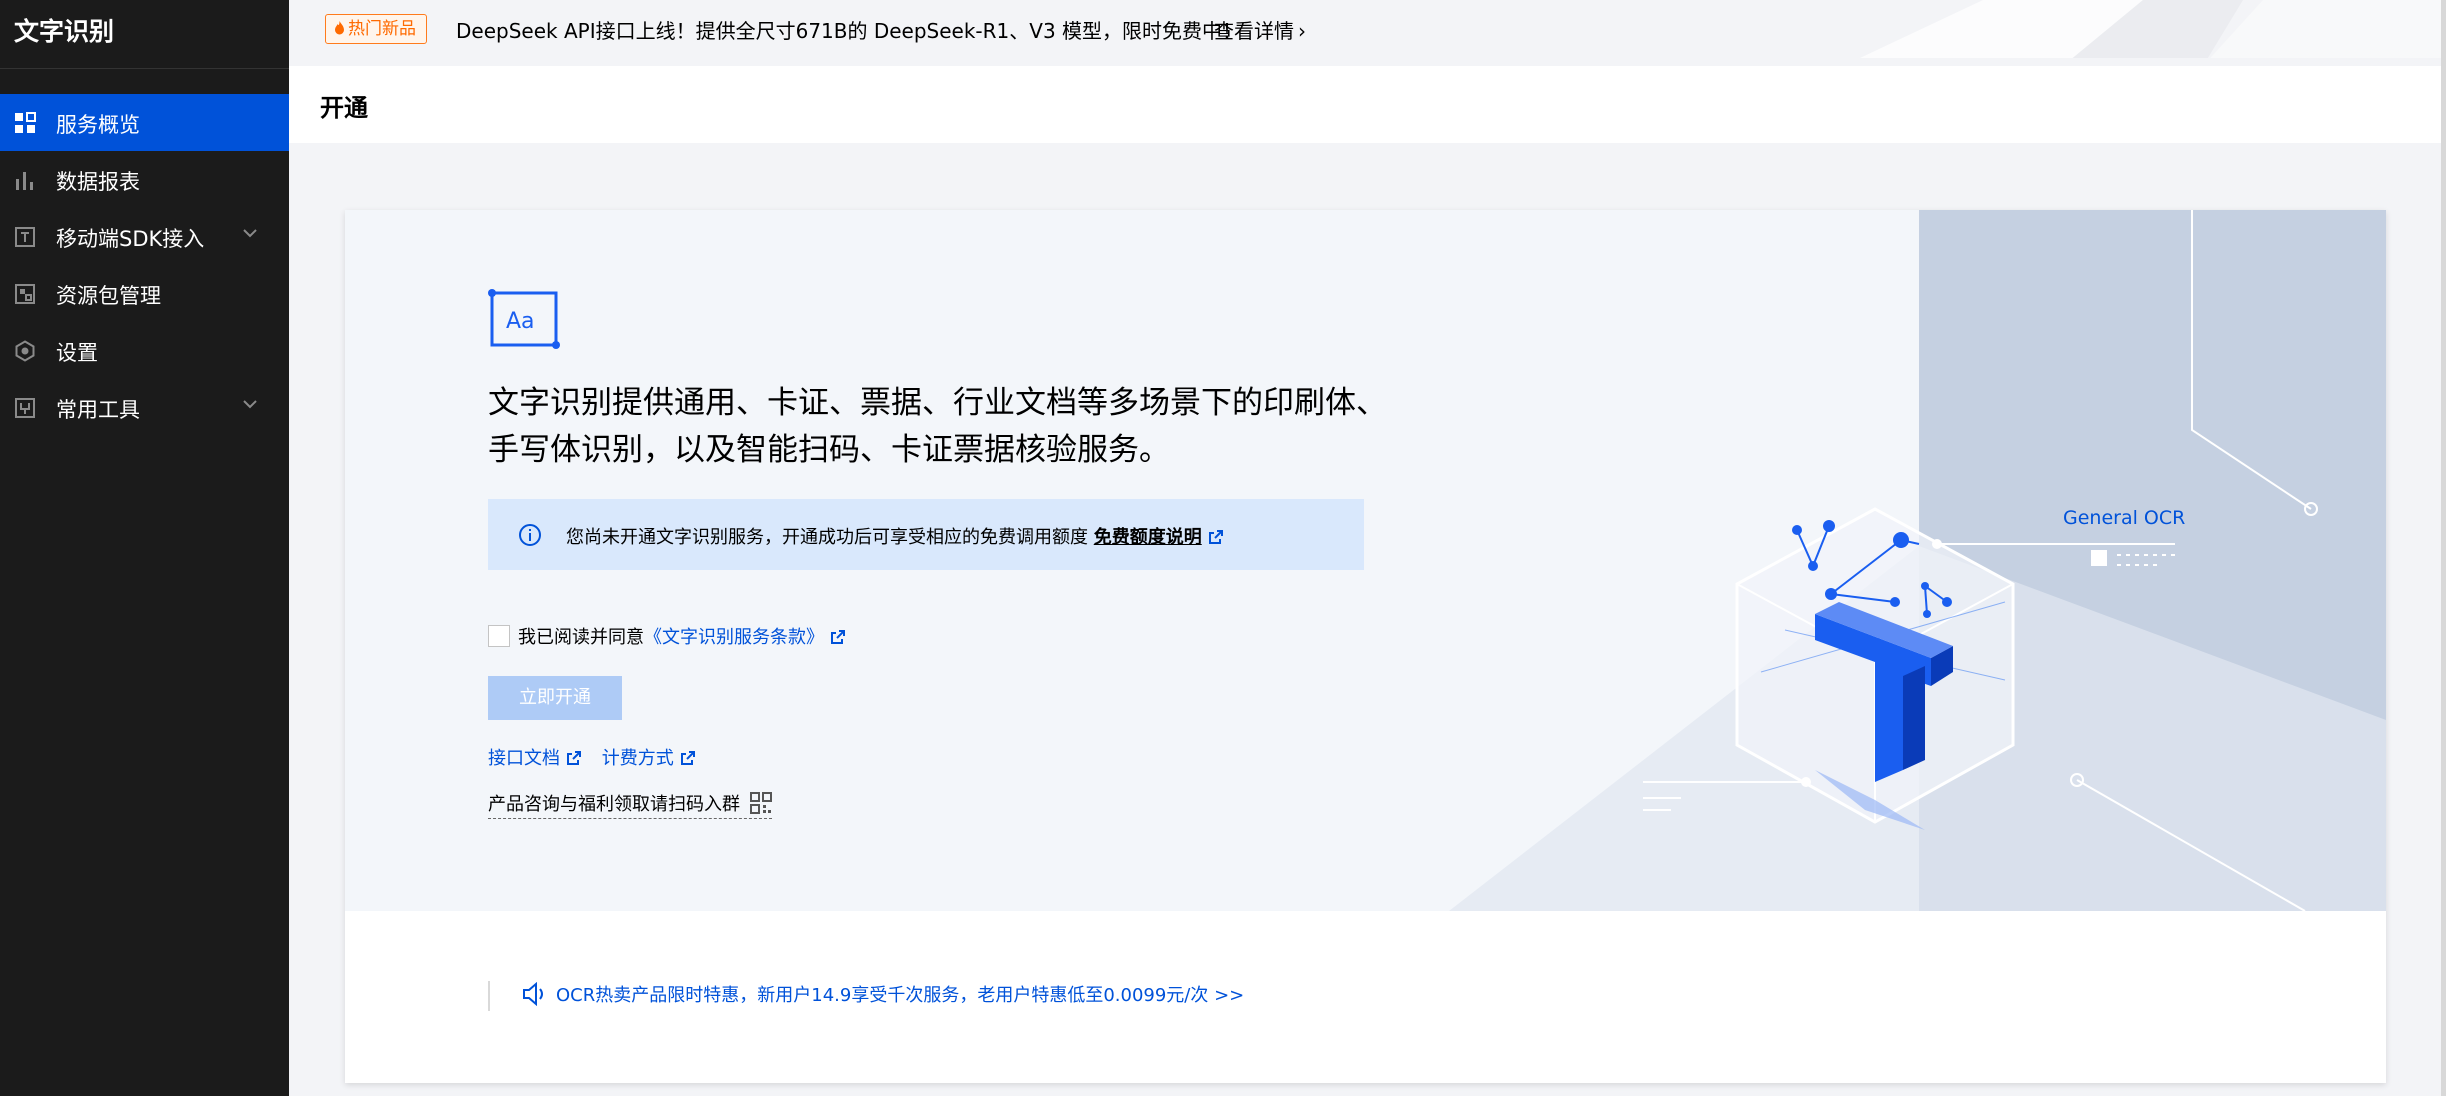  I want to click on sidebar-item-tools: 常用工具, so click(144, 407).